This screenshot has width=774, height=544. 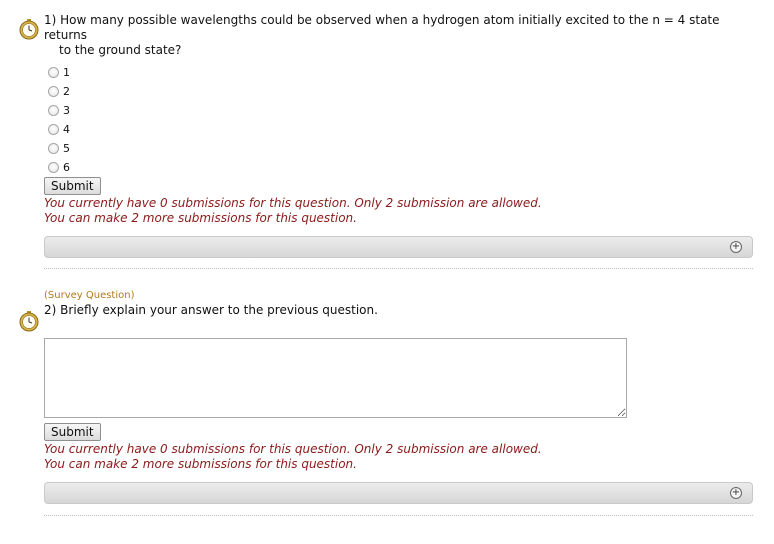 What do you see at coordinates (72, 432) in the screenshot?
I see `submit-button-q2: Submit` at bounding box center [72, 432].